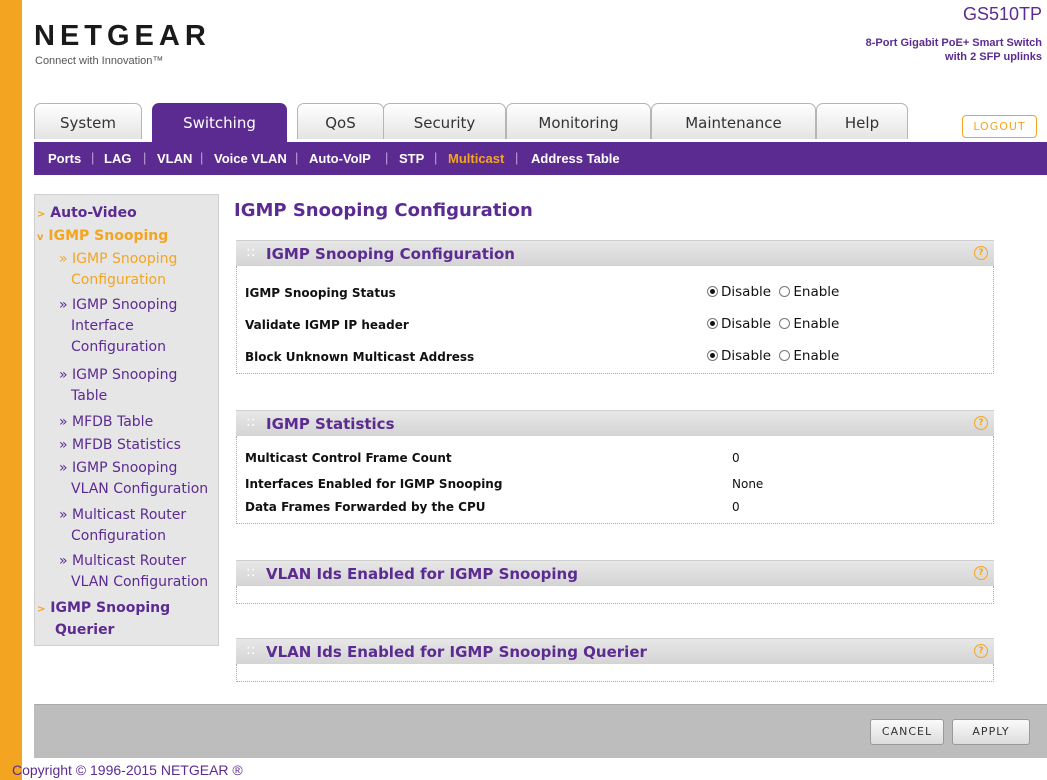 This screenshot has width=1047, height=780. Describe the element at coordinates (615, 673) in the screenshot. I see `panel-body-vlan-ids-igmp-snooping-querier` at that location.